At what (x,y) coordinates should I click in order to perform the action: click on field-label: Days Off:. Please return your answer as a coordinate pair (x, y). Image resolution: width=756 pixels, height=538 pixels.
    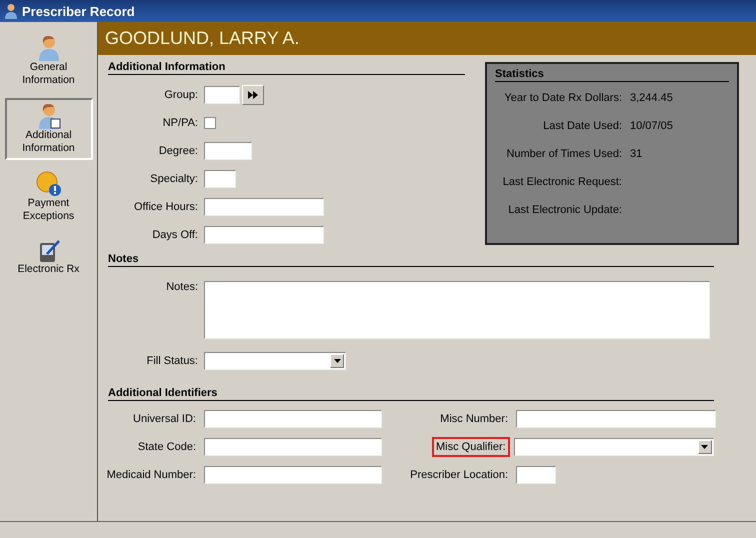
    Looking at the image, I should click on (174, 235).